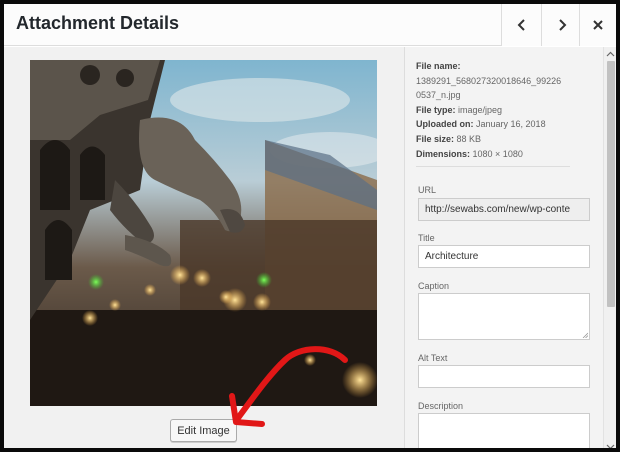 The width and height of the screenshot is (620, 452). Describe the element at coordinates (506, 66) in the screenshot. I see `file-name-row: File name:` at that location.